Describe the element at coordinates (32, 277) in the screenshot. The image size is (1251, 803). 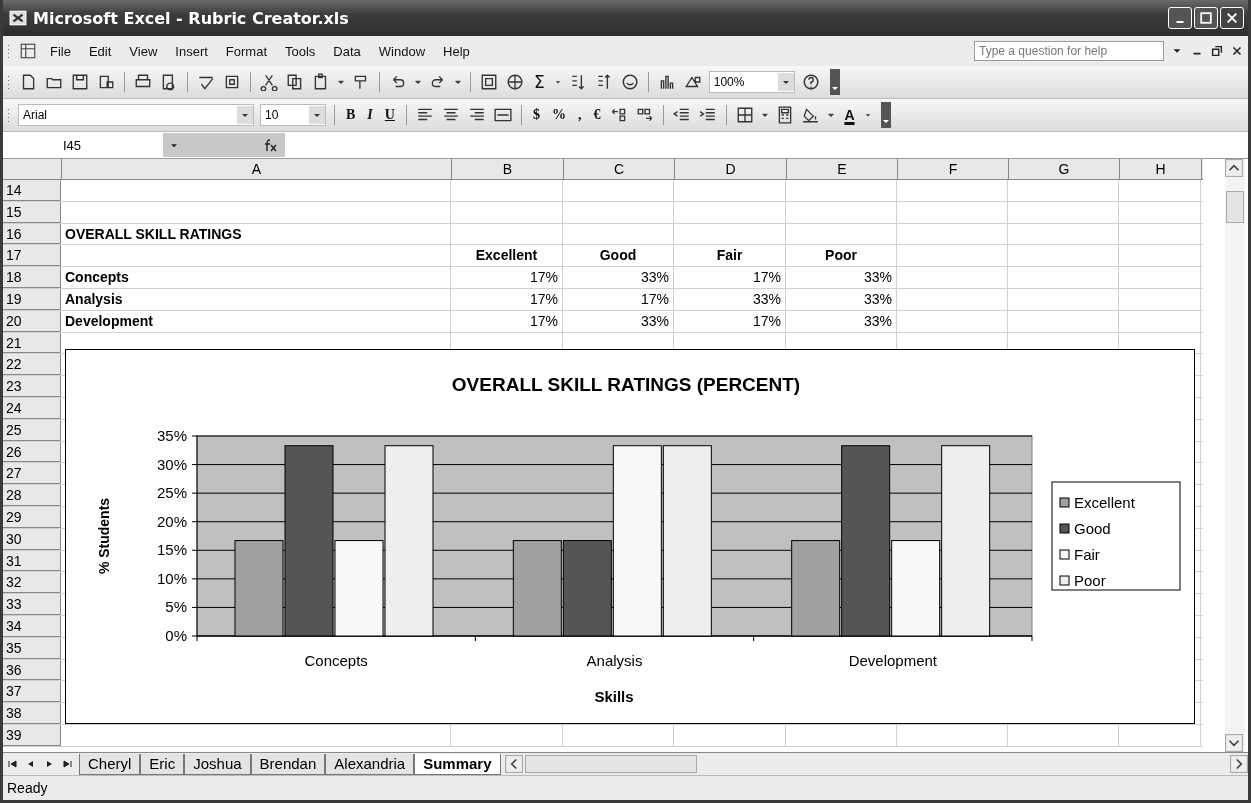
I see `row-header: 18` at that location.